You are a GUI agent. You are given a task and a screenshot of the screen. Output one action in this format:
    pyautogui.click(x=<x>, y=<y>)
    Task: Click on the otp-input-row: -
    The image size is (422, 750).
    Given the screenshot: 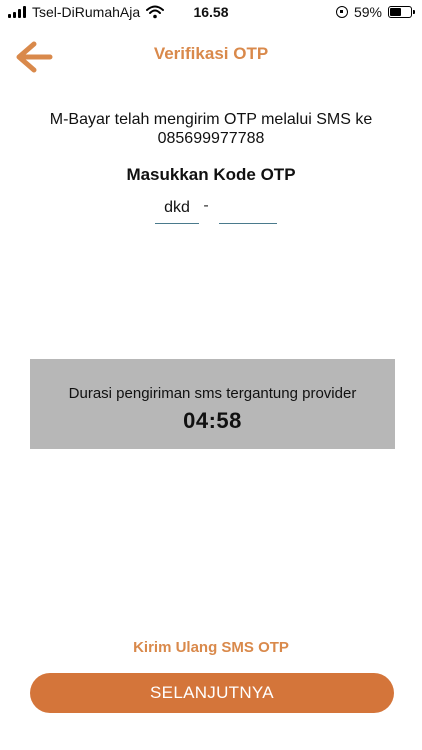 What is the action you would take?
    pyautogui.click(x=216, y=208)
    